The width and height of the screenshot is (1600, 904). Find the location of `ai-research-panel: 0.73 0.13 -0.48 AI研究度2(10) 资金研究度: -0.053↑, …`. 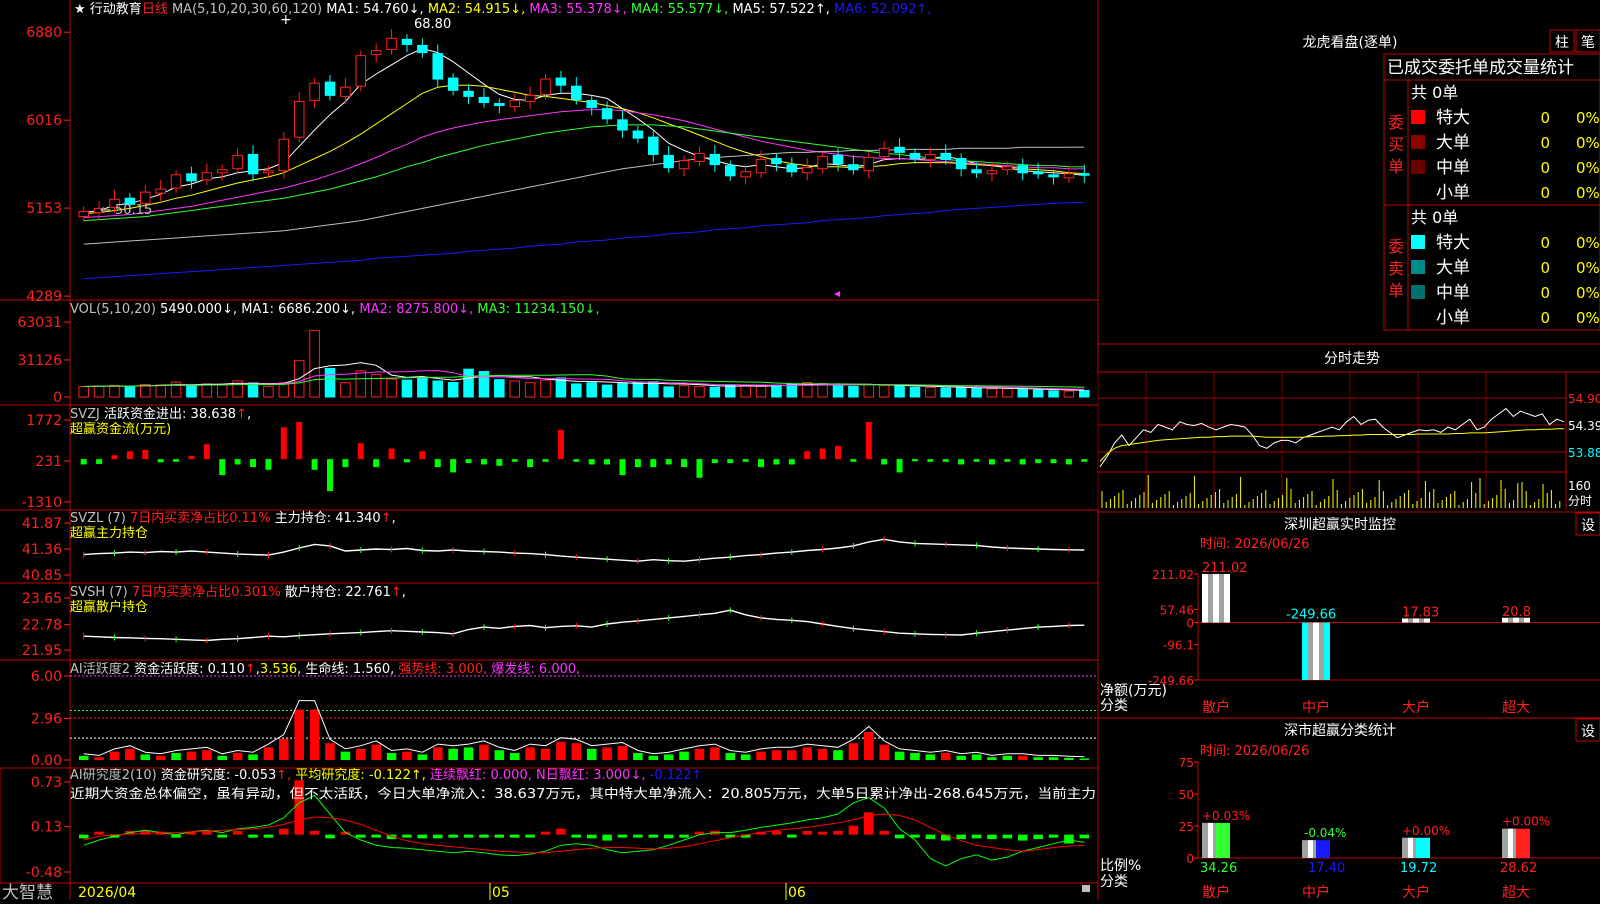

ai-research-panel: 0.73 0.13 -0.48 AI研究度2(10) 资金研究度: -0.053↑, … is located at coordinates (561, 824).